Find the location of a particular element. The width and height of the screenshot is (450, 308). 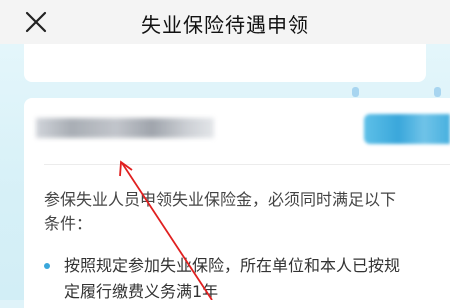

top-nav-bar: 失业保险待遇申领 is located at coordinates (225, 22).